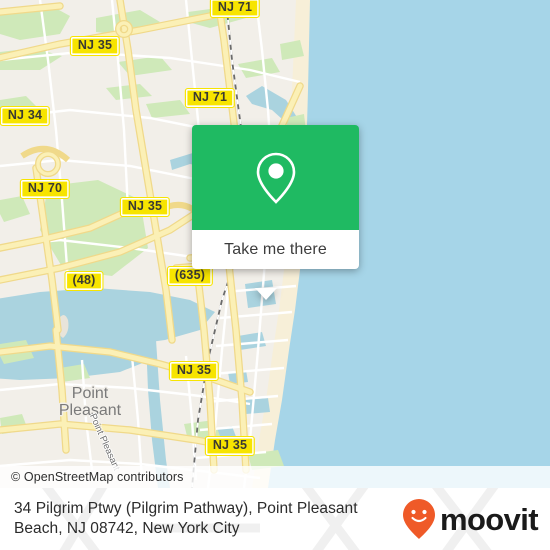 This screenshot has width=550, height=550. What do you see at coordinates (230, 446) in the screenshot?
I see `highway-shield-nj35-bottom: NJ 35` at bounding box center [230, 446].